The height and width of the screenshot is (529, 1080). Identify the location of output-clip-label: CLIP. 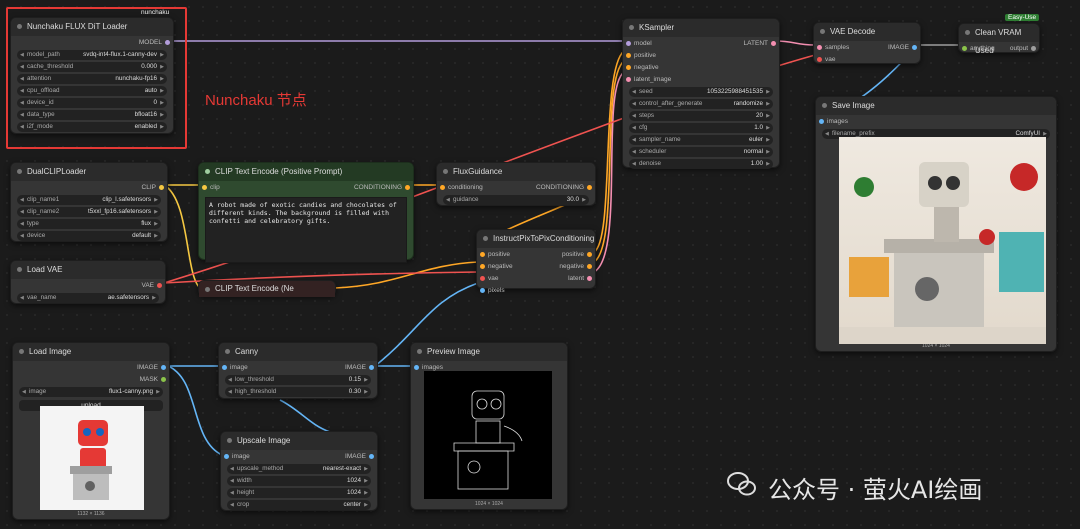
(148, 187).